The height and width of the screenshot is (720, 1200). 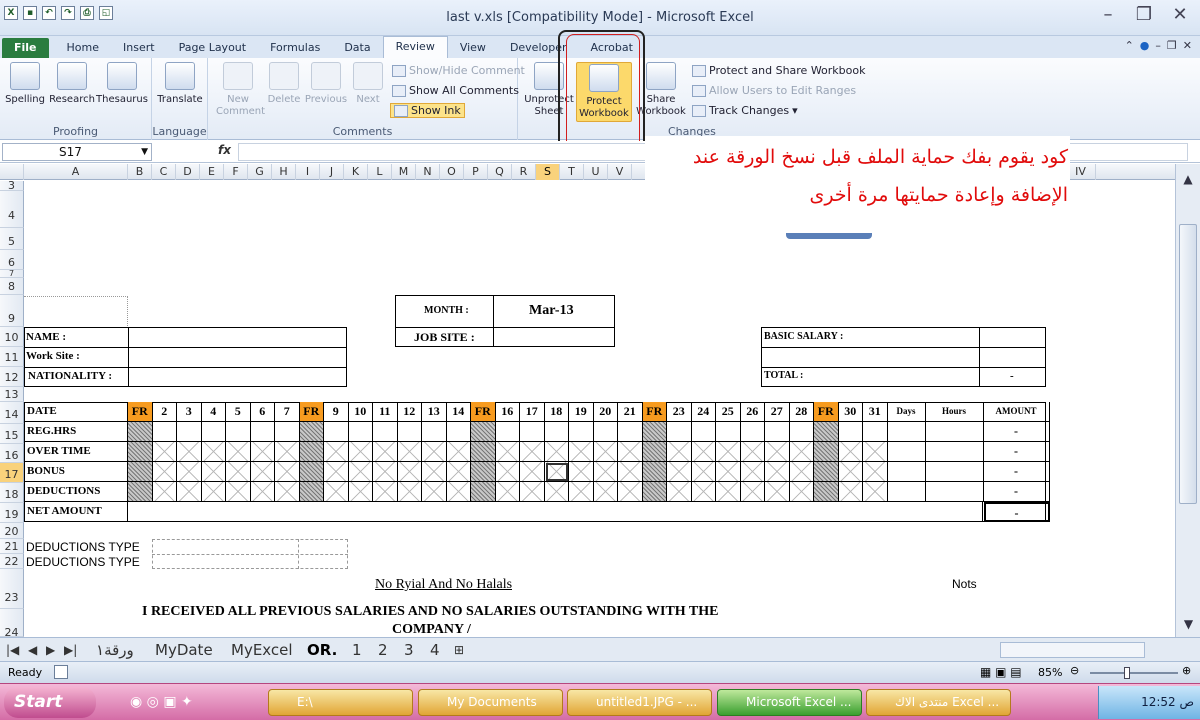 What do you see at coordinates (415, 47) in the screenshot?
I see `tab-review: Review` at bounding box center [415, 47].